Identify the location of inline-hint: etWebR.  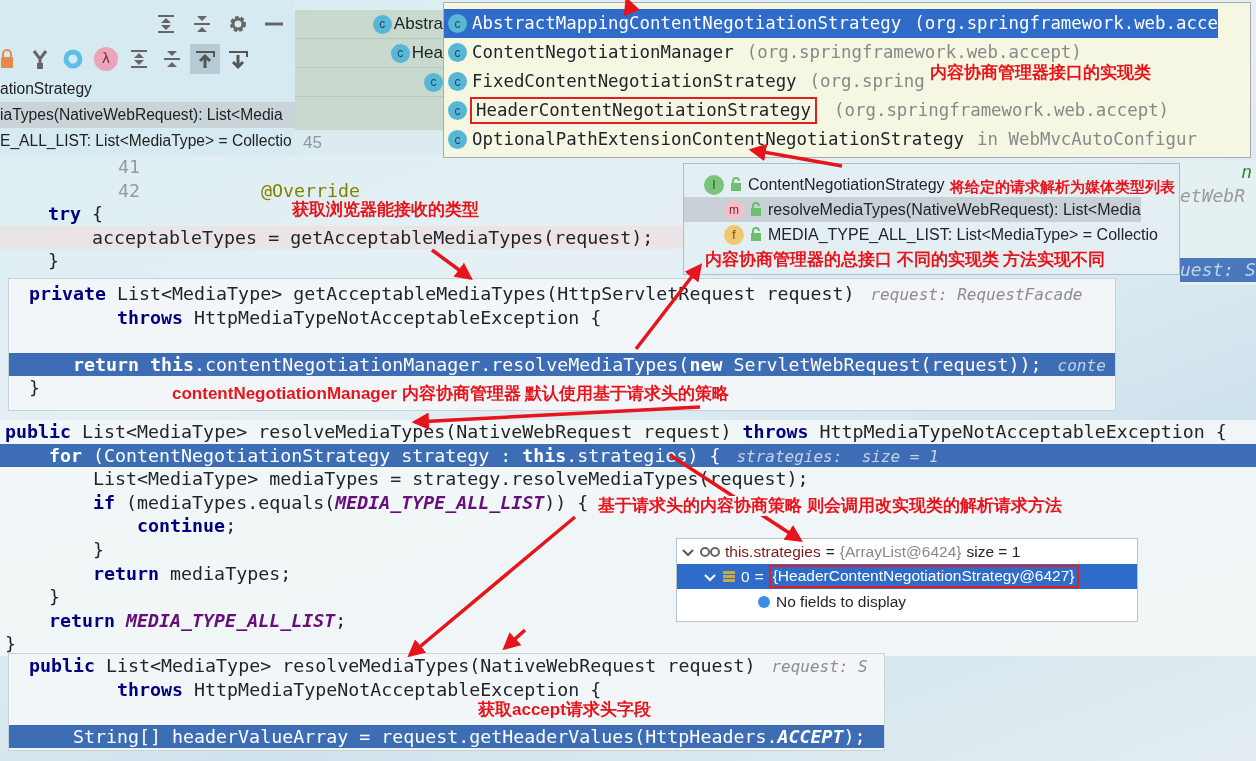
(1213, 195).